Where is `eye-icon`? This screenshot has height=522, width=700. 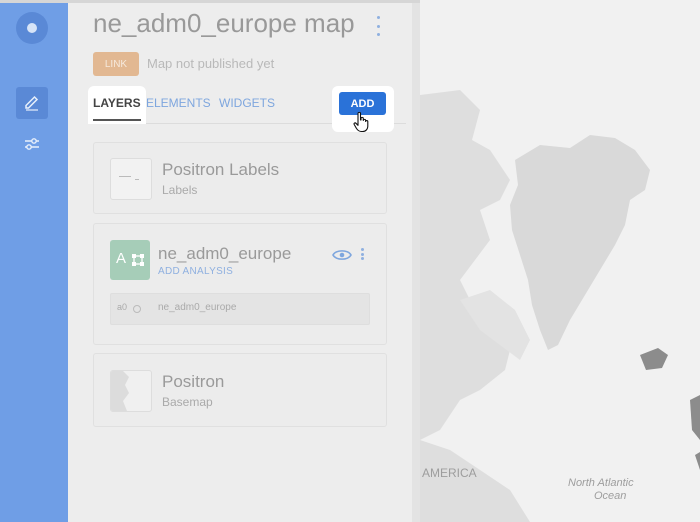 eye-icon is located at coordinates (342, 255).